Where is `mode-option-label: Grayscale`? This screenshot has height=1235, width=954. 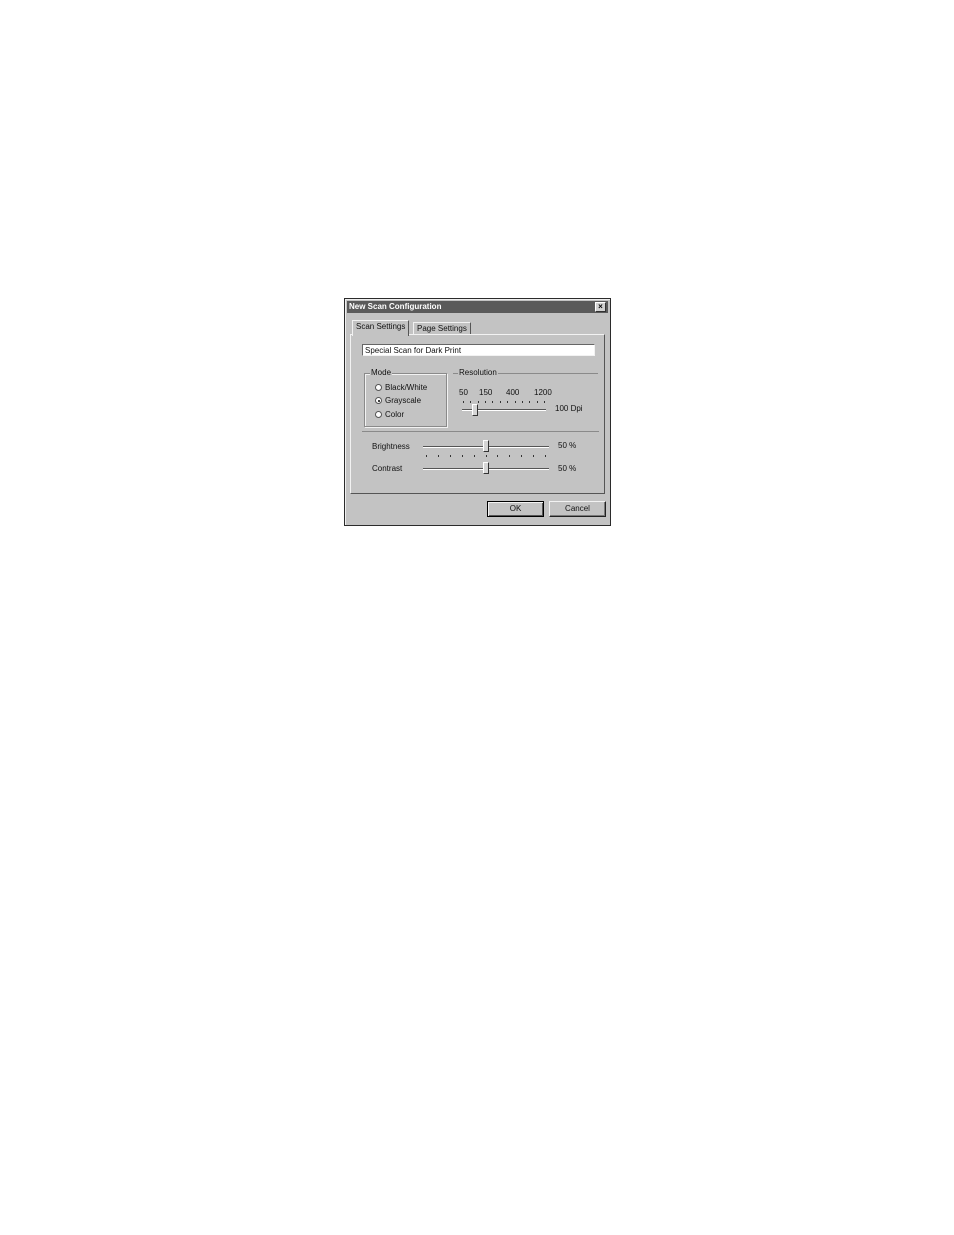
mode-option-label: Grayscale is located at coordinates (403, 400).